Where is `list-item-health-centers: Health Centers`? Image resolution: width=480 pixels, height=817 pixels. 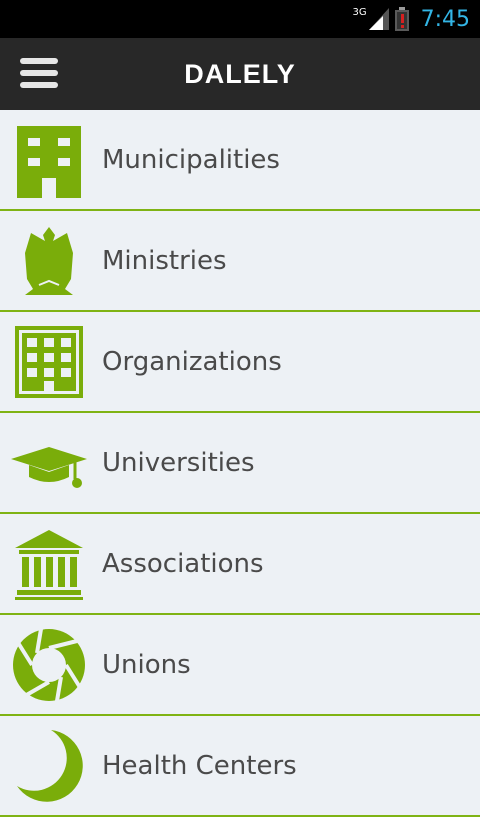 list-item-health-centers: Health Centers is located at coordinates (240, 766).